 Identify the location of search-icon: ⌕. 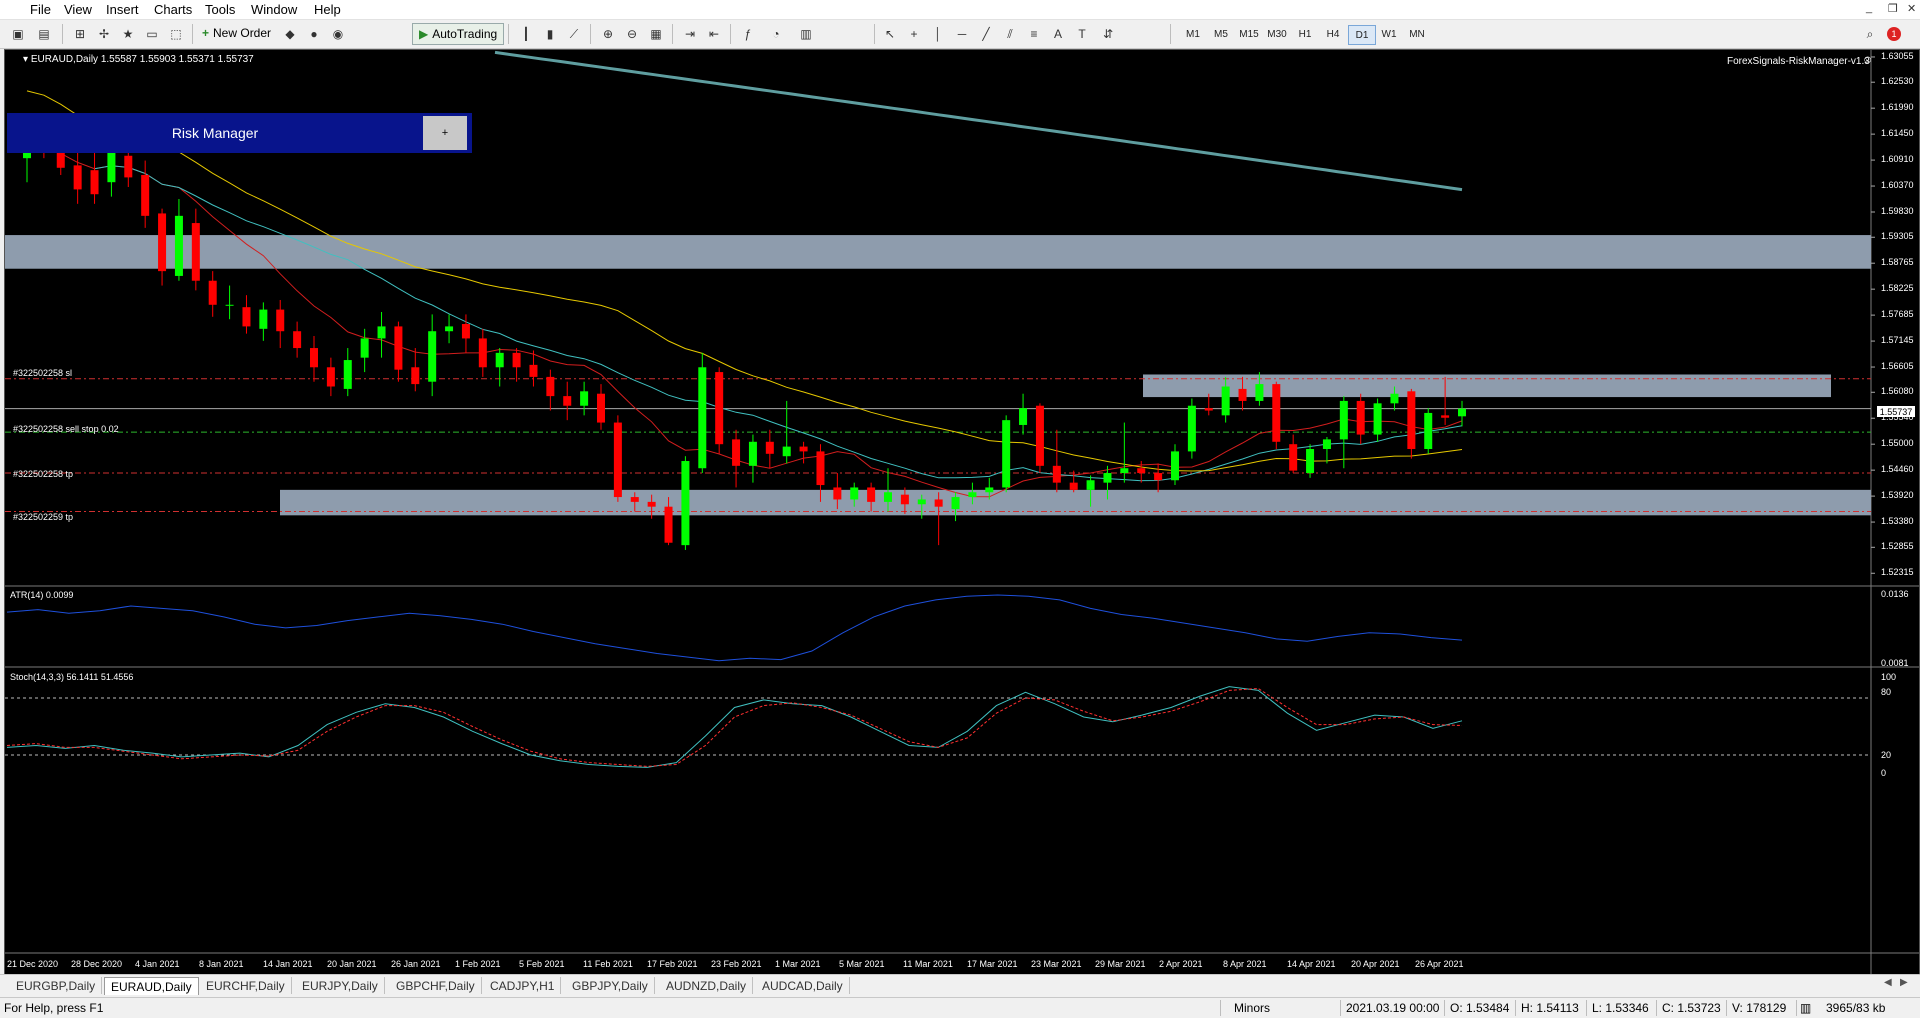
(1870, 34).